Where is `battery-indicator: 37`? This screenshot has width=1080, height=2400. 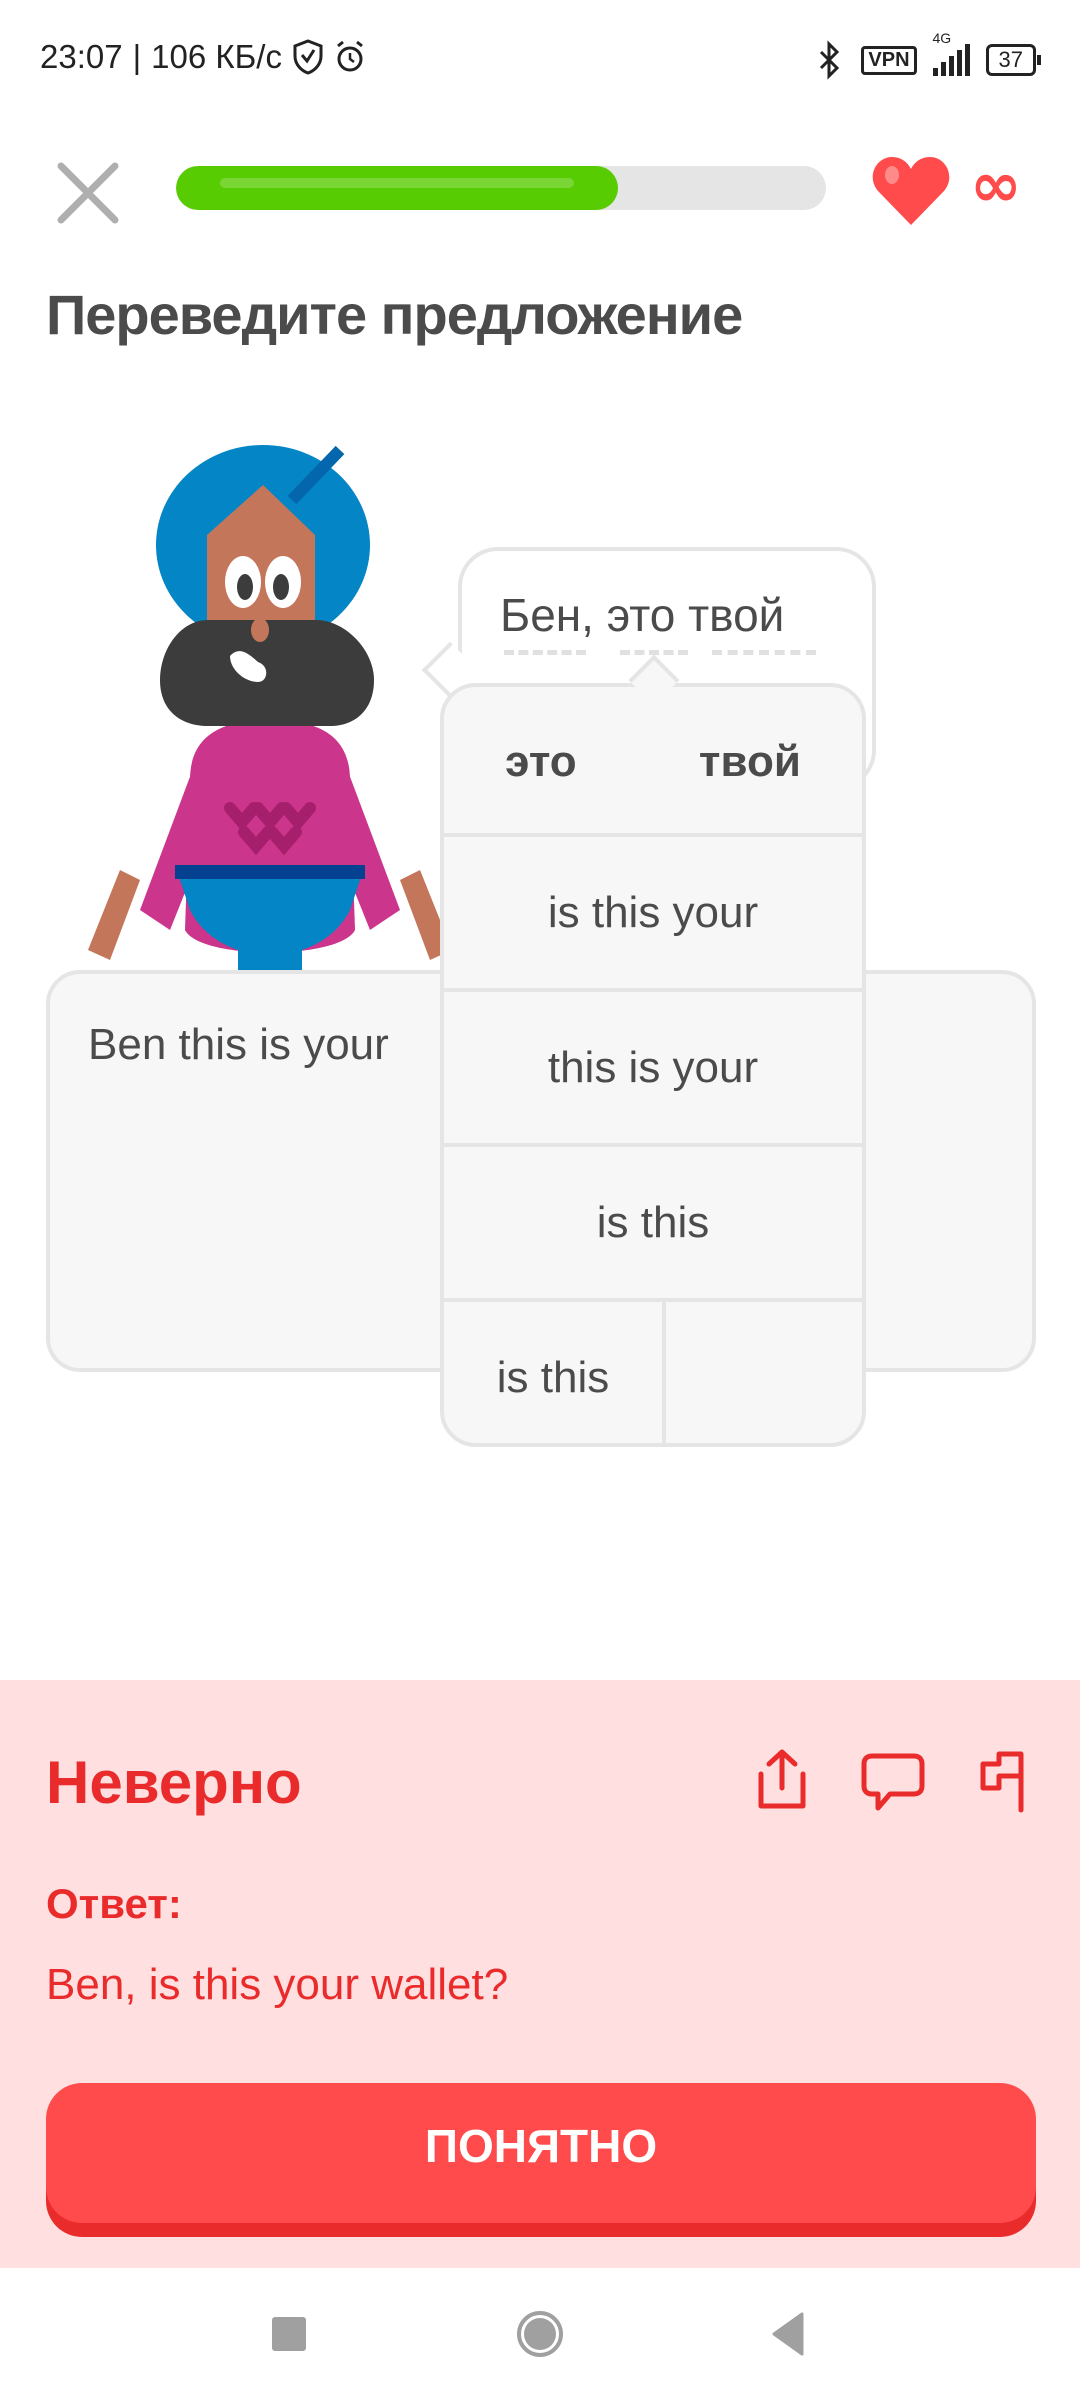 battery-indicator: 37 is located at coordinates (1013, 60).